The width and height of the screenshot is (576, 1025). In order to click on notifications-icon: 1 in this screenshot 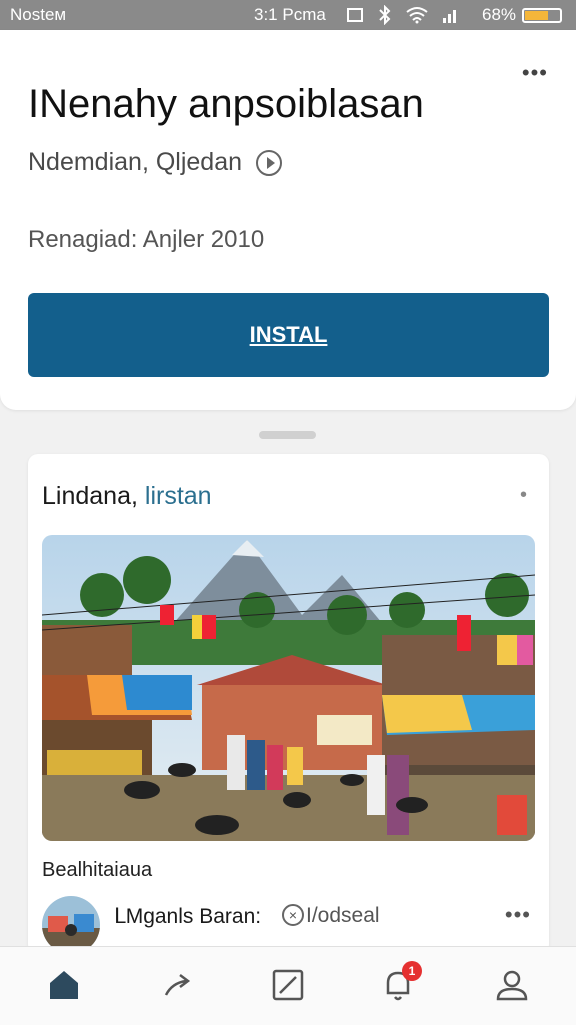, I will do `click(400, 983)`.